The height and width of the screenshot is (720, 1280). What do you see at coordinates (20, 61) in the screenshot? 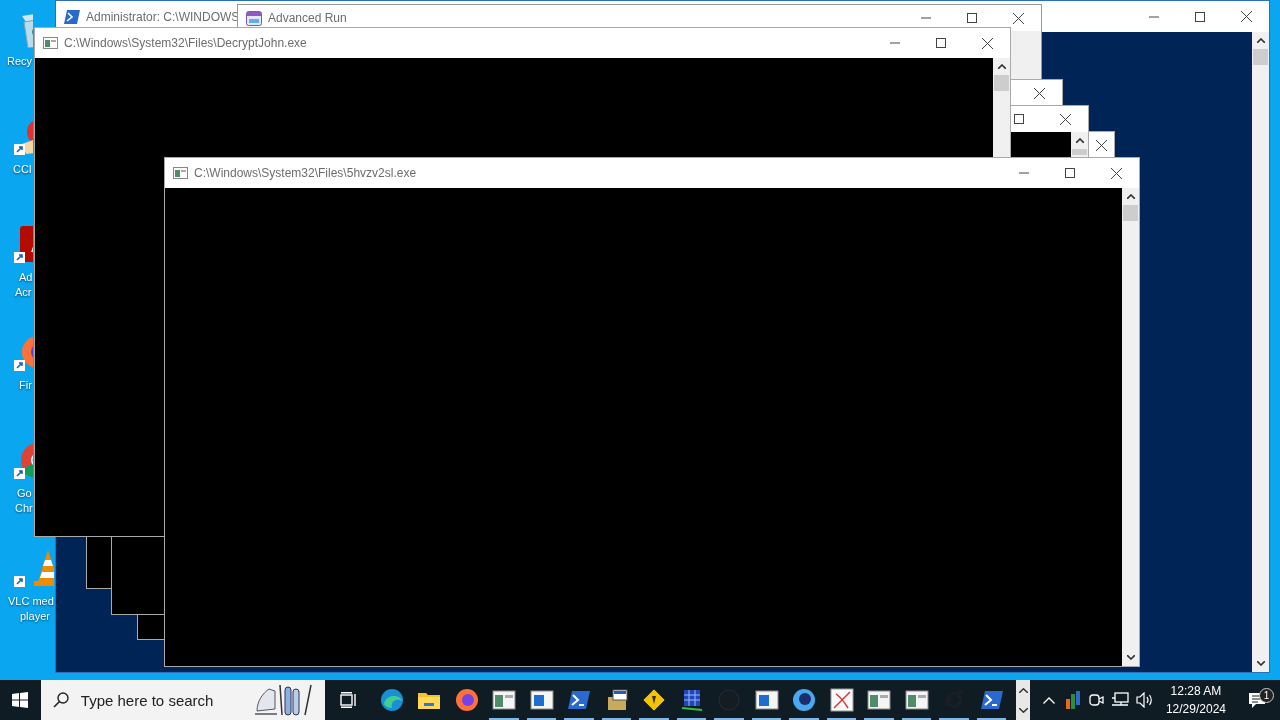
I see `desktop-icon-label: Recy` at bounding box center [20, 61].